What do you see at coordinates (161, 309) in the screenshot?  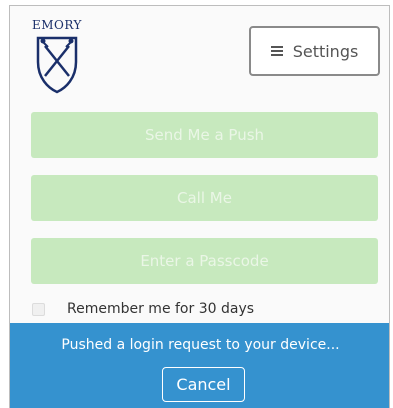 I see `remember-me-label: Remember me for 30 days` at bounding box center [161, 309].